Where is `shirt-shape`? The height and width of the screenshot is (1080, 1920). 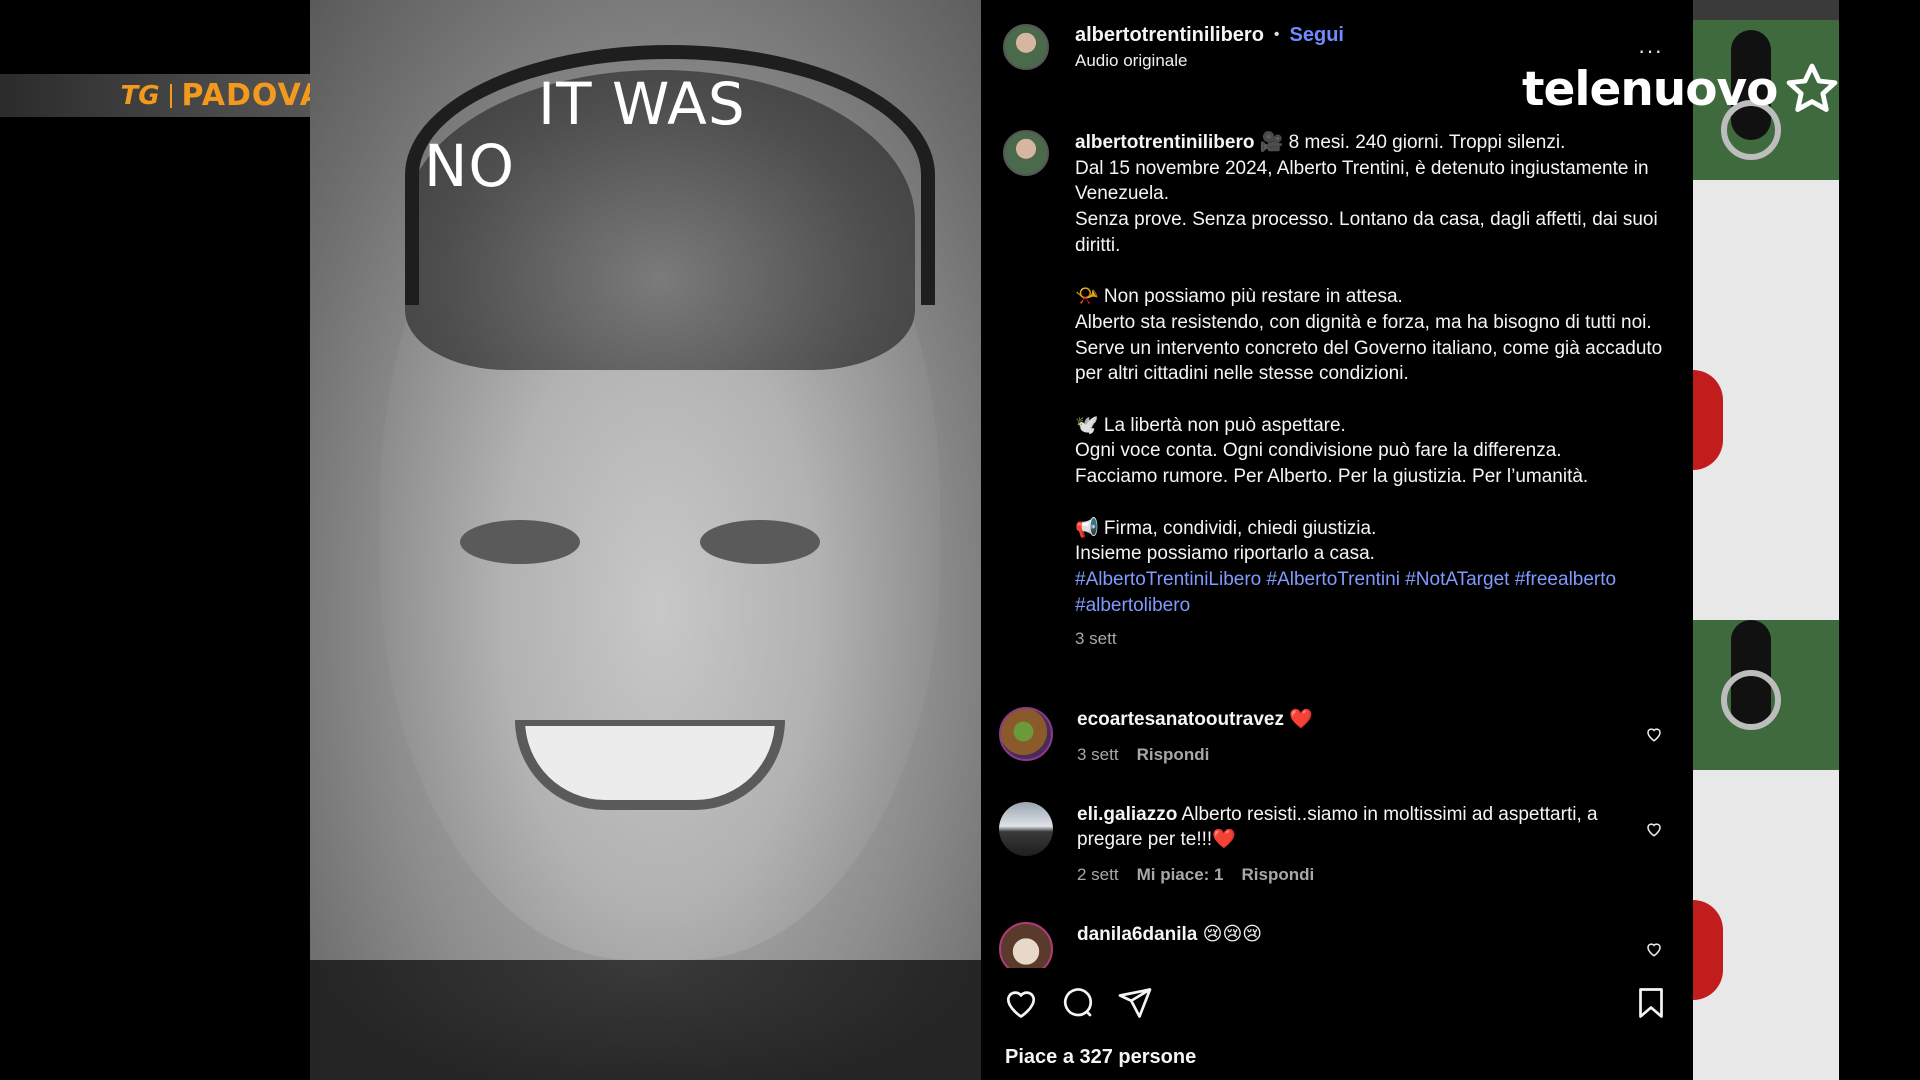
shirt-shape is located at coordinates (645, 1020).